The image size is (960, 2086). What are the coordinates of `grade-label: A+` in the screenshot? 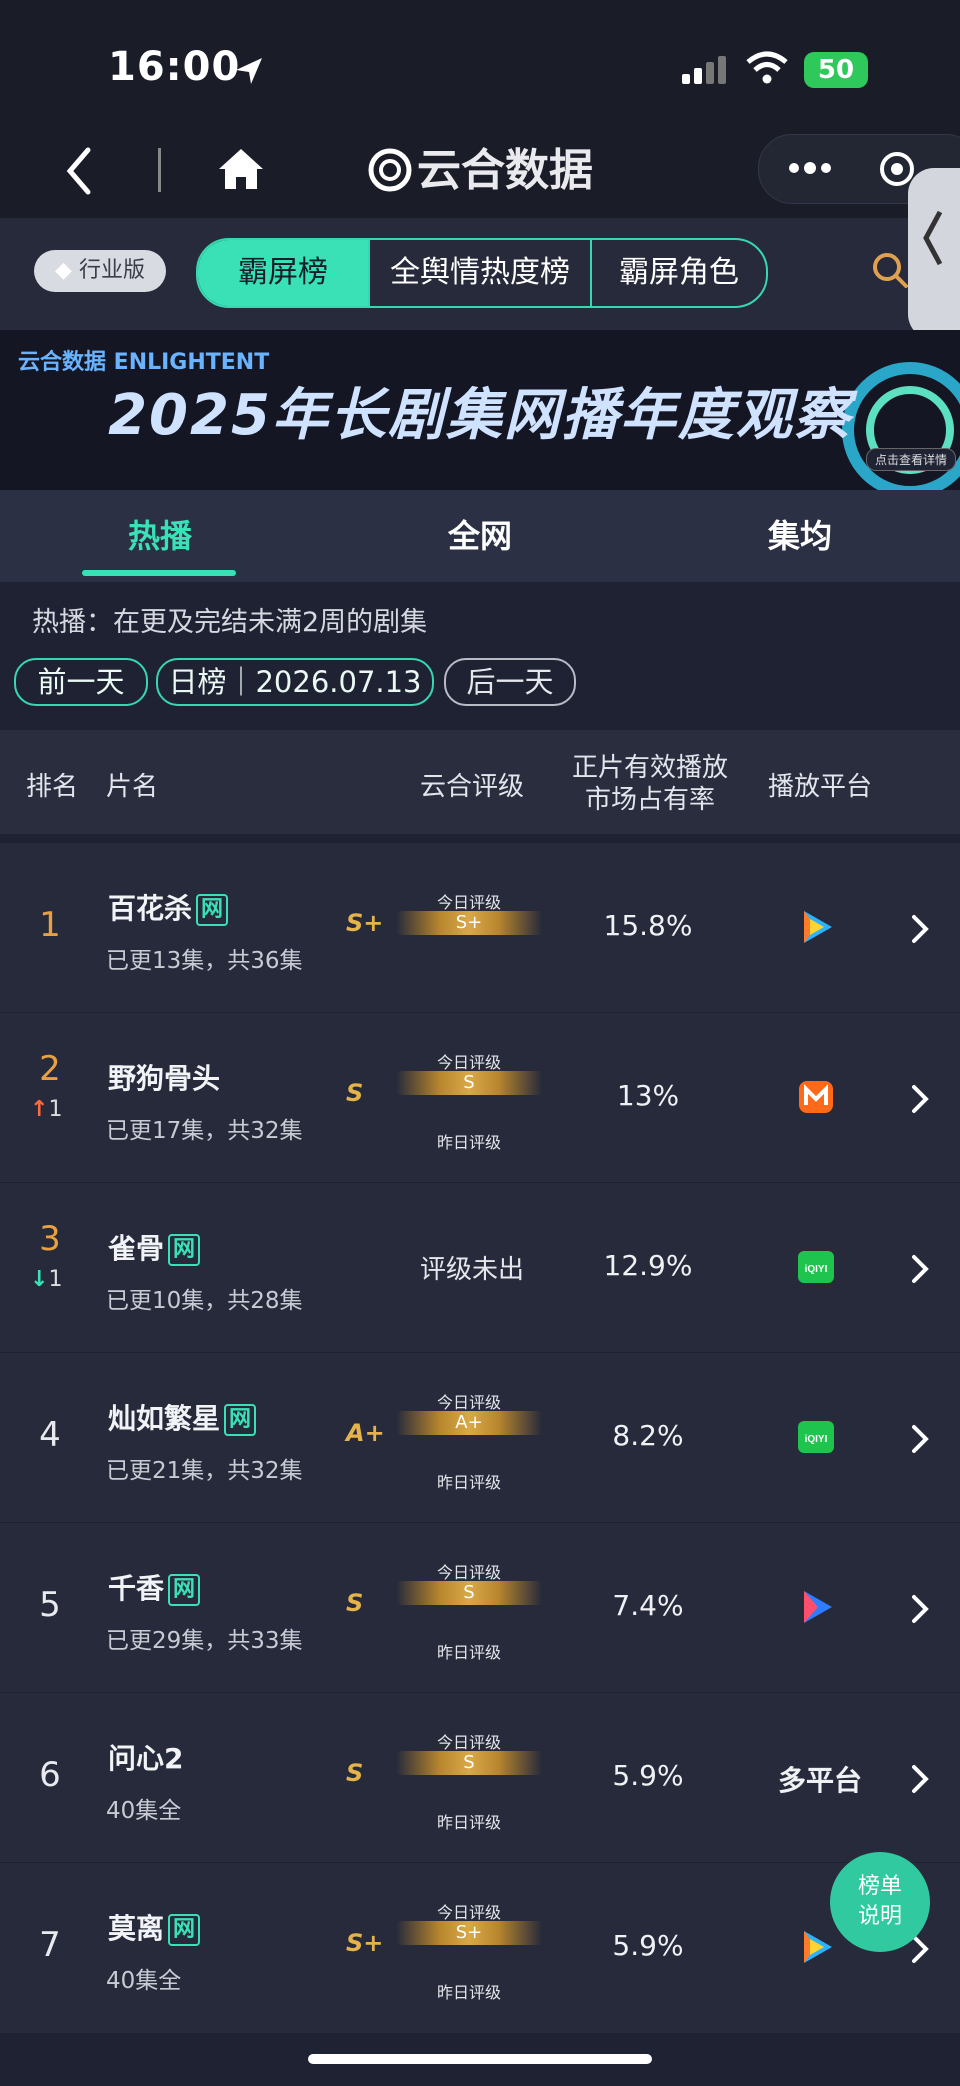 It's located at (365, 1433).